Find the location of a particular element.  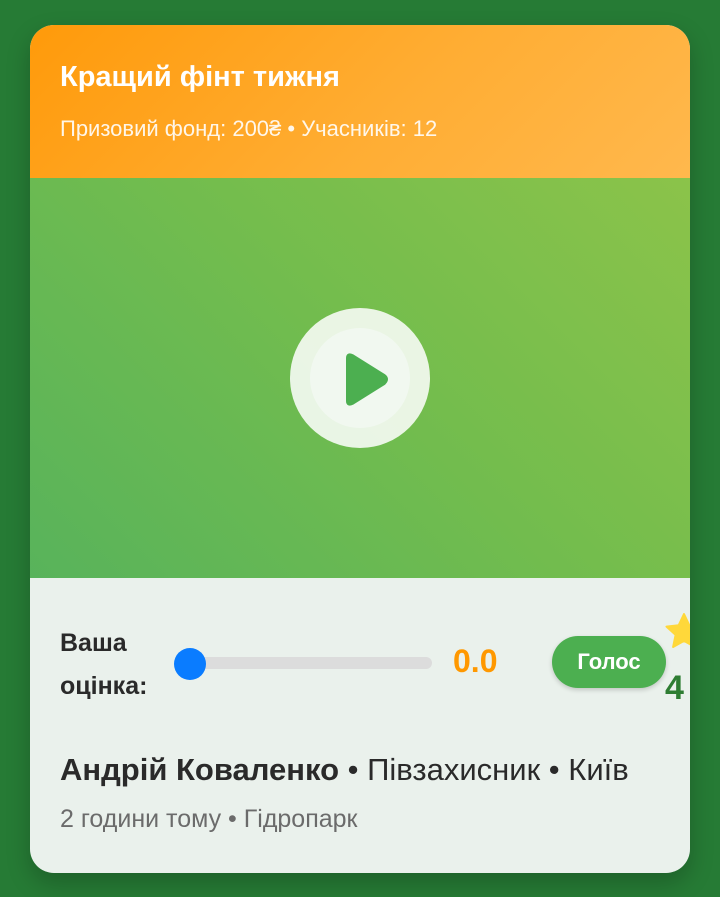

rating-label: Ваша оцінка: is located at coordinates (104, 664).